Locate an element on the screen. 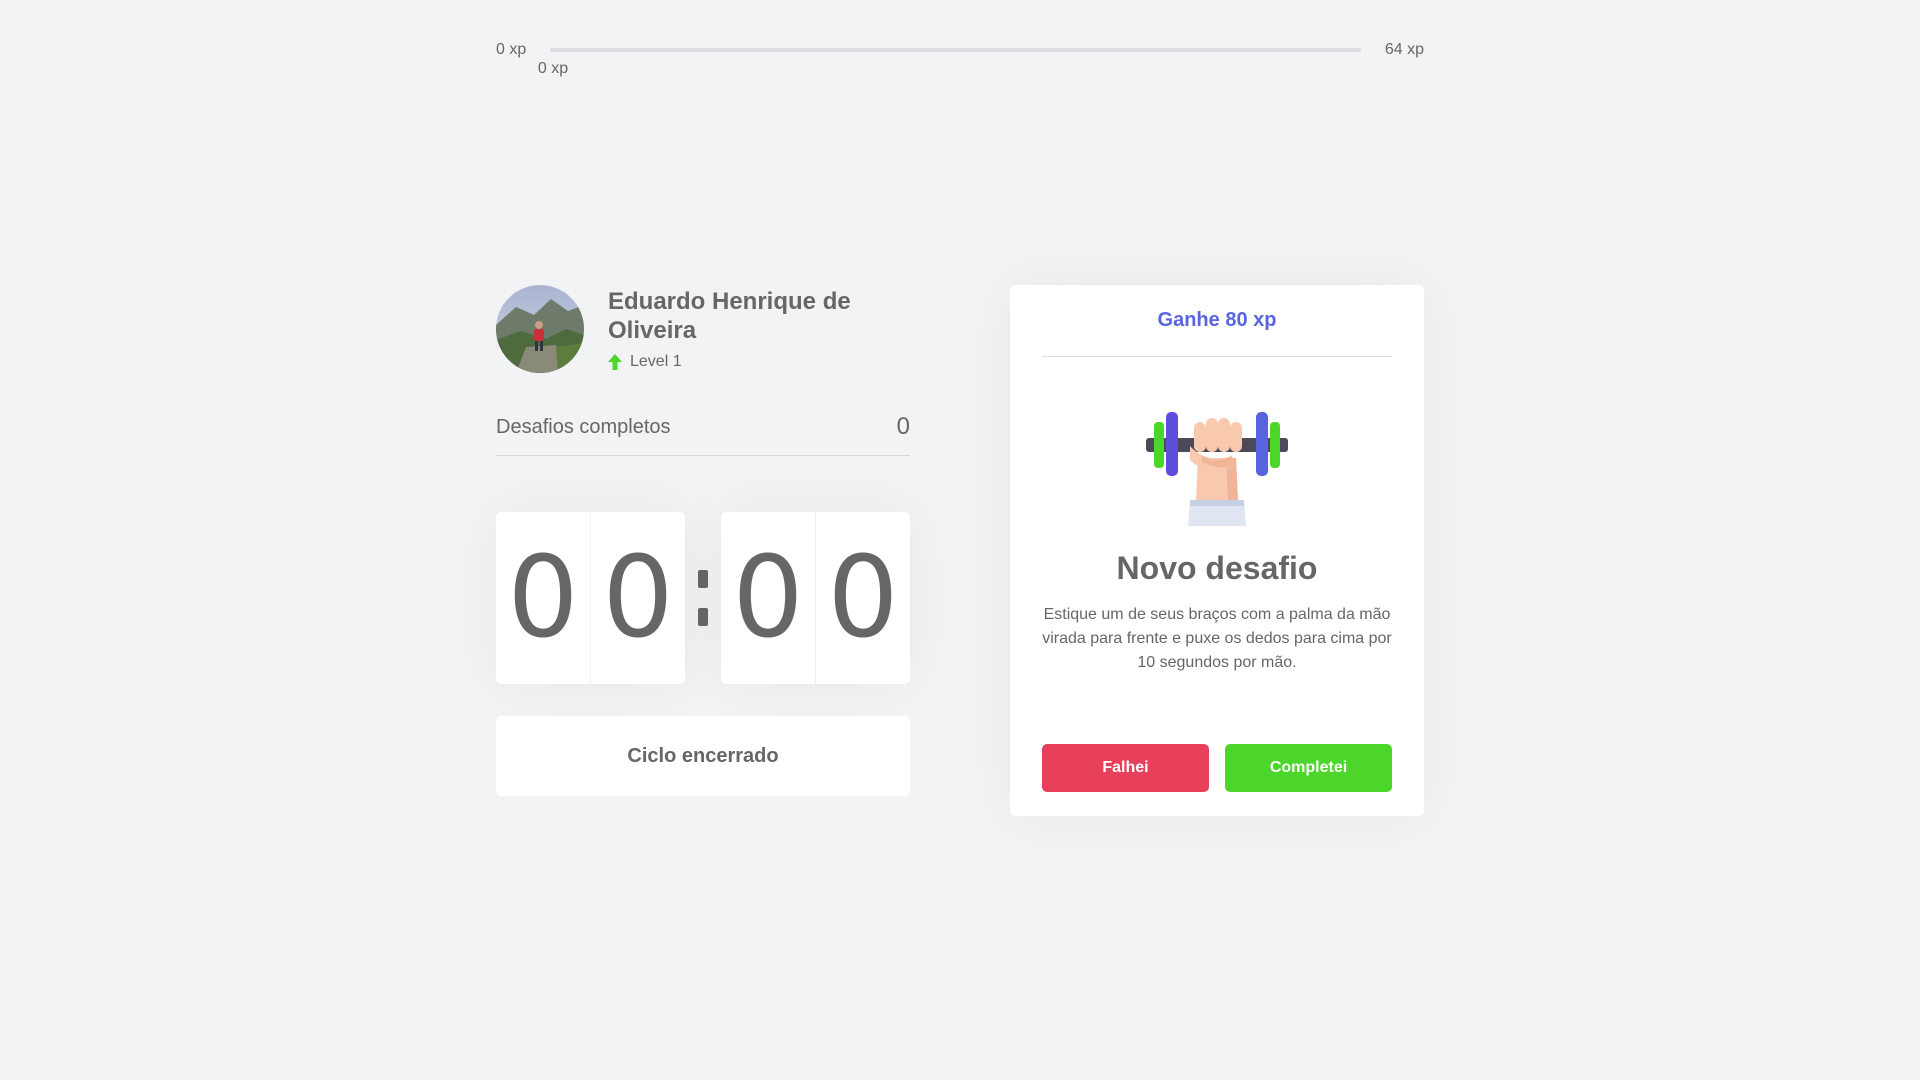 The image size is (1920, 1080). xp-min-label: 0 xp is located at coordinates (511, 49).